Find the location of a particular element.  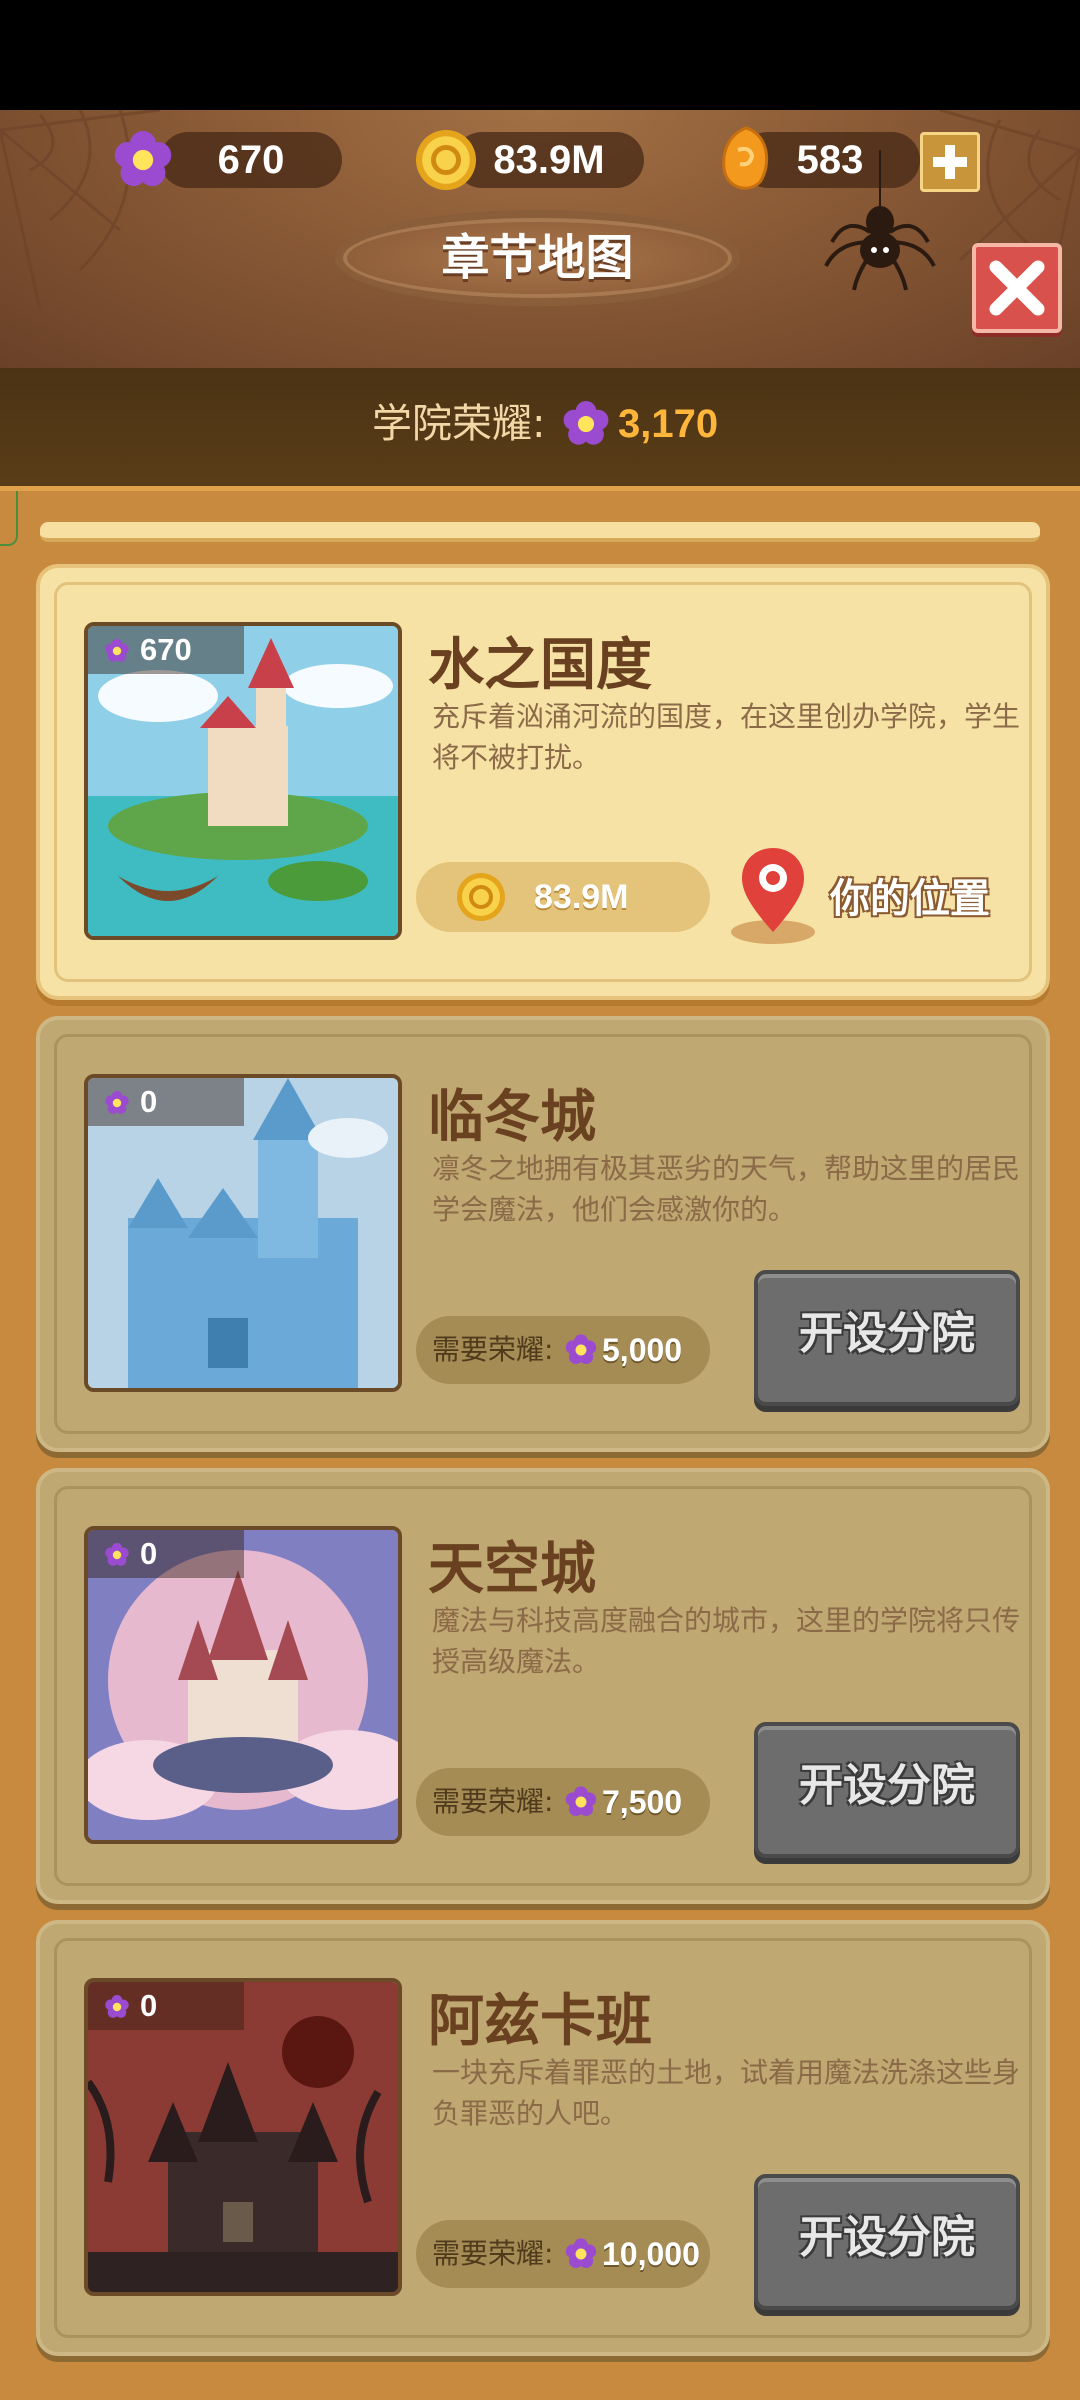

gem-counter: 670 is located at coordinates (251, 160).